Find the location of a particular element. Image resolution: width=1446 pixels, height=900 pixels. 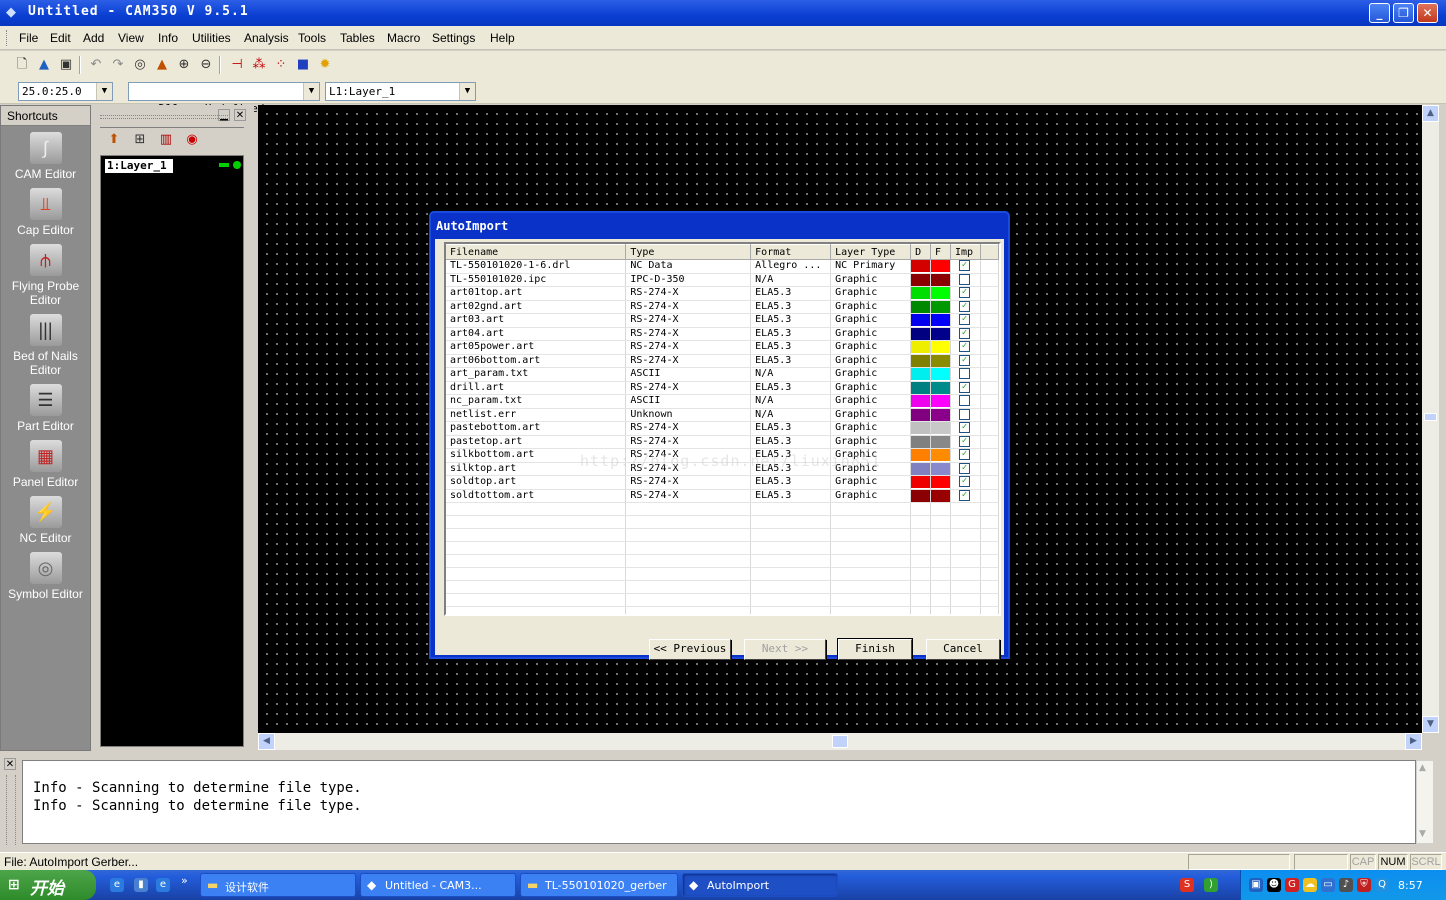

col-f: F is located at coordinates (941, 252).